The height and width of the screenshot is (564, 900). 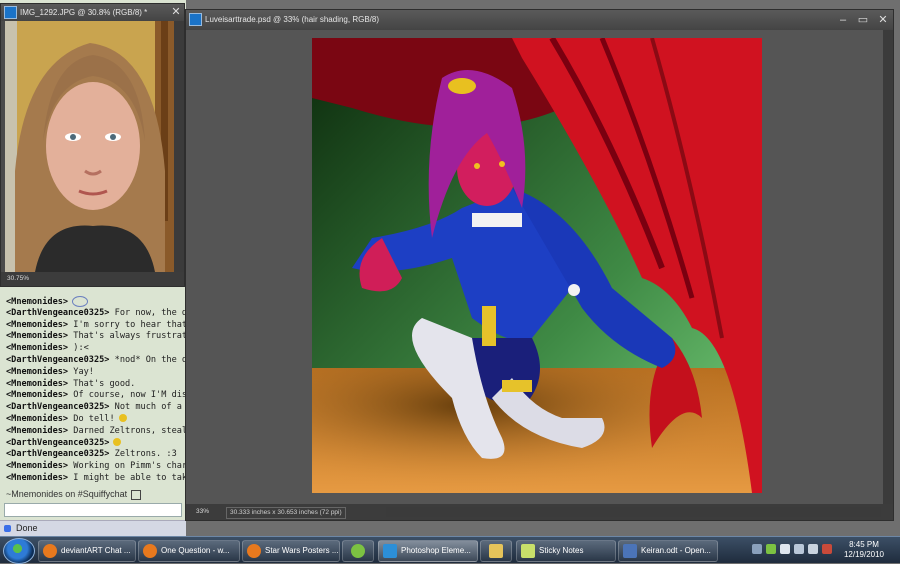 I want to click on chat-line: <DarthVengeance0325>, so click(x=93, y=444).